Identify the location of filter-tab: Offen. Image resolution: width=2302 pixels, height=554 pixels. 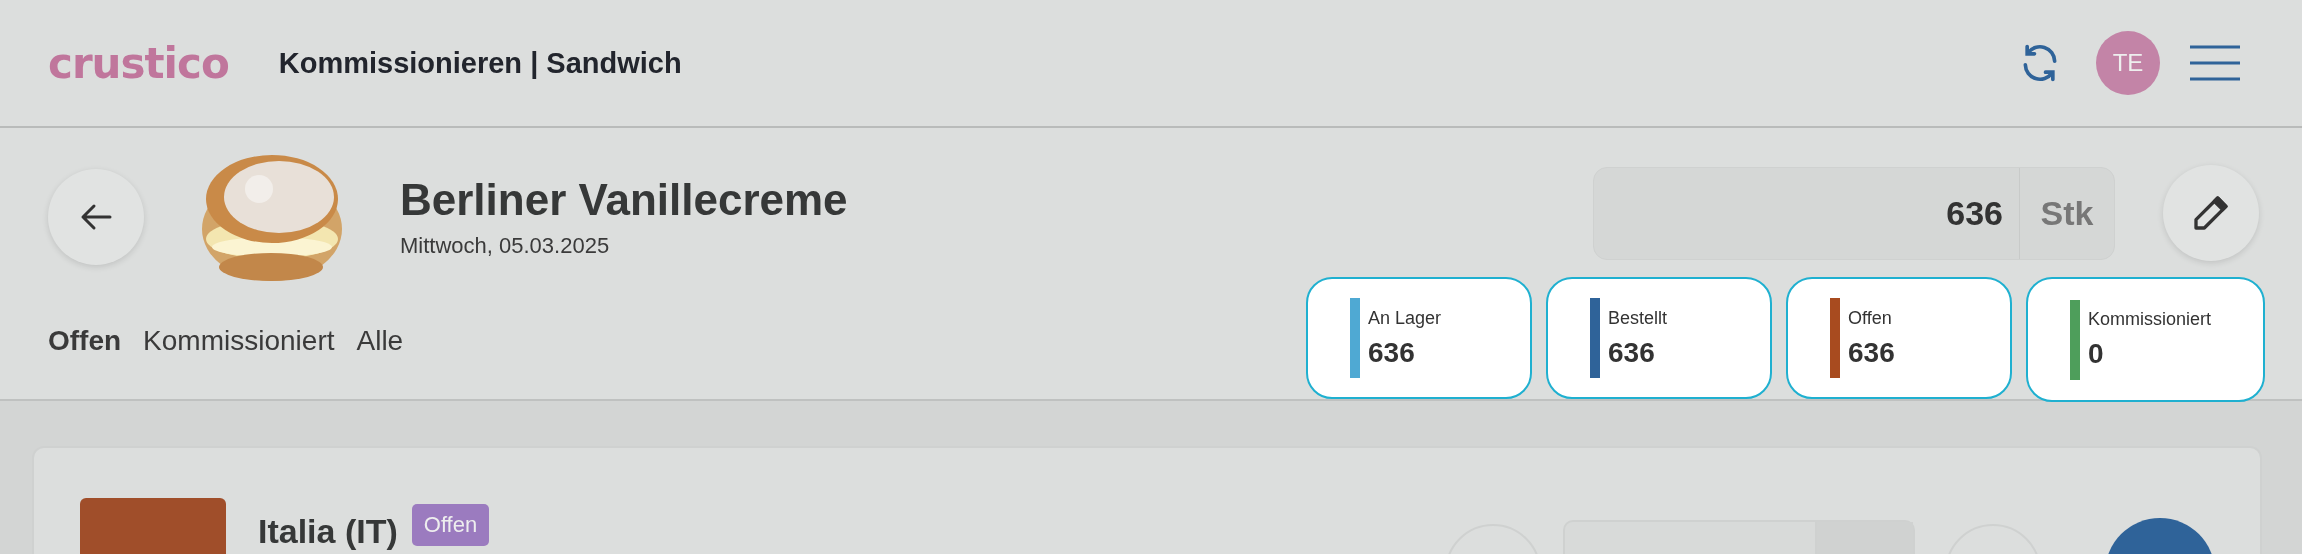
(85, 341).